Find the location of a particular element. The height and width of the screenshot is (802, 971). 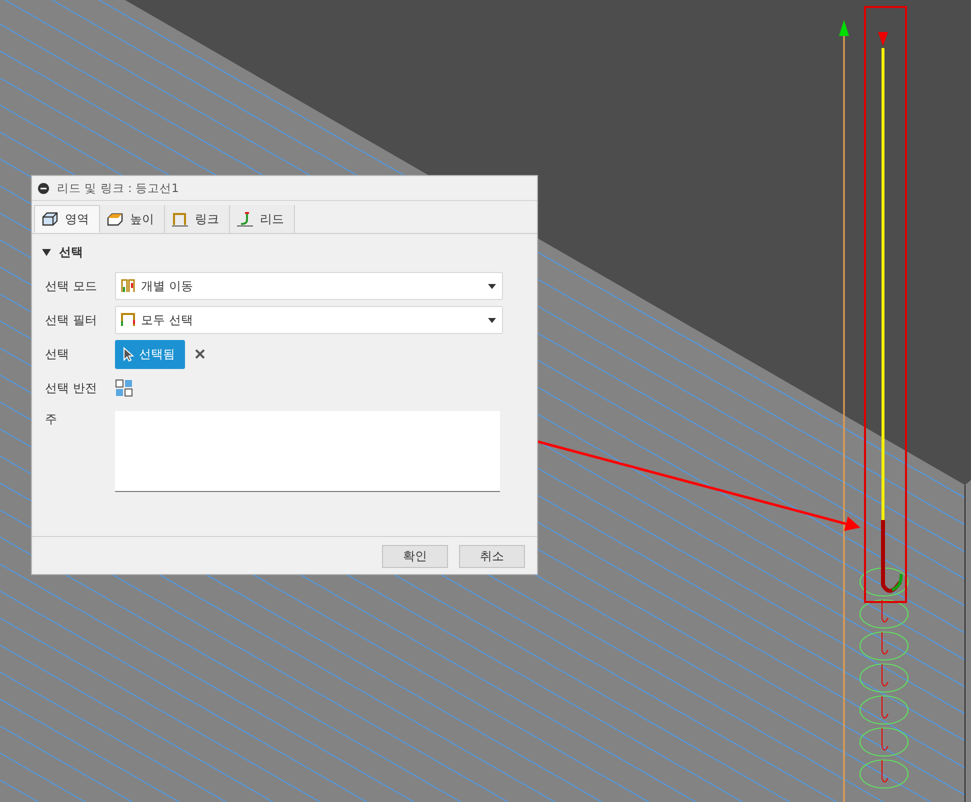

dialog-button: 확인 is located at coordinates (415, 556).